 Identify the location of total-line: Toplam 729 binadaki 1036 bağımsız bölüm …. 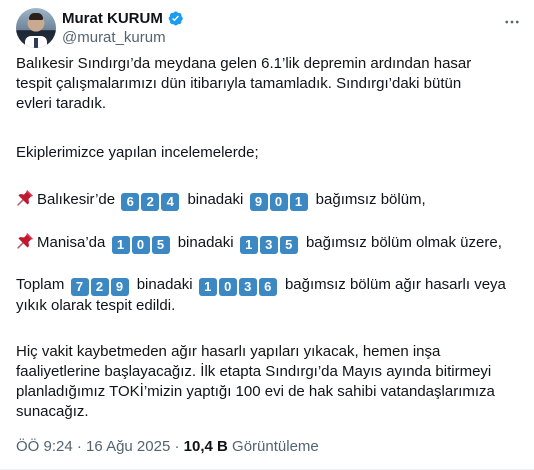
(261, 285).